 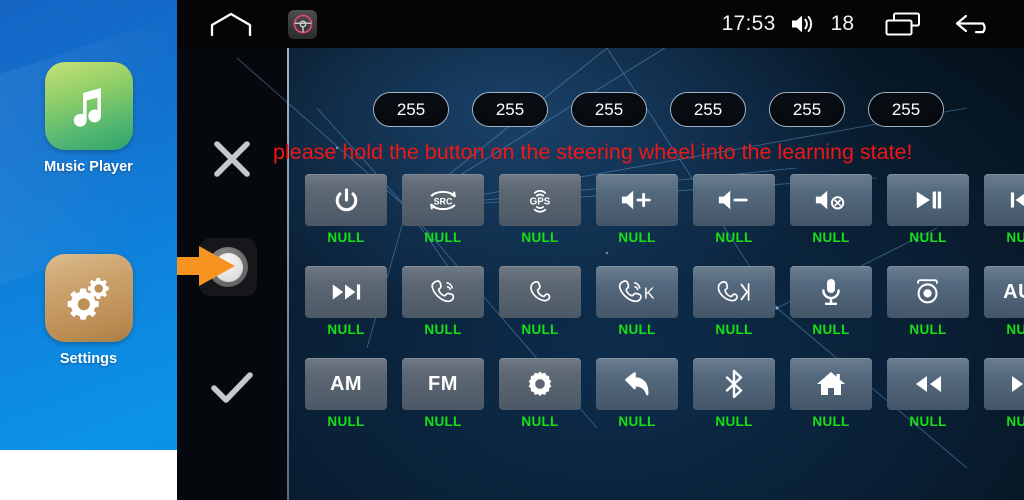 What do you see at coordinates (748, 23) in the screenshot?
I see `clock-time: 17:53` at bounding box center [748, 23].